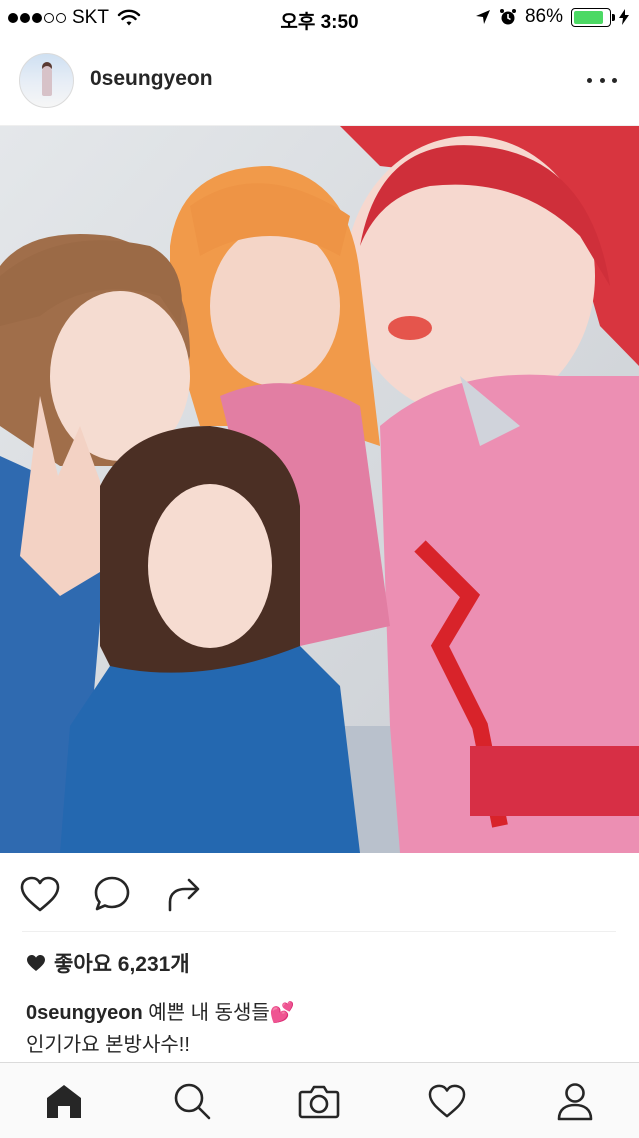  Describe the element at coordinates (507, 17) in the screenshot. I see `alarm-icon` at that location.